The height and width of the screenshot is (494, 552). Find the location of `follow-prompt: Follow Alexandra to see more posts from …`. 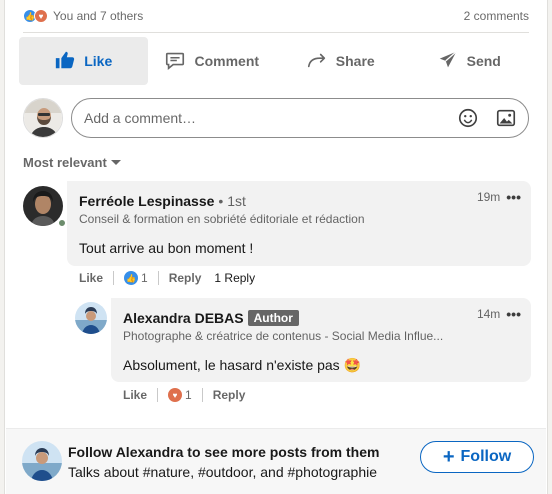

follow-prompt: Follow Alexandra to see more posts from … is located at coordinates (276, 461).